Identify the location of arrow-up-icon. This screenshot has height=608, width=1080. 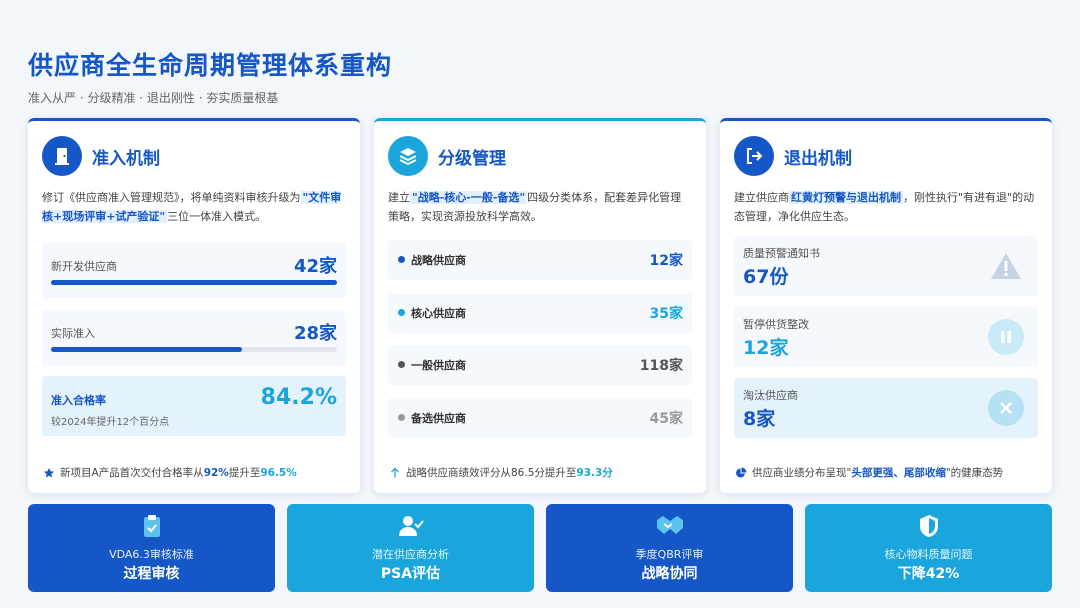
(395, 473).